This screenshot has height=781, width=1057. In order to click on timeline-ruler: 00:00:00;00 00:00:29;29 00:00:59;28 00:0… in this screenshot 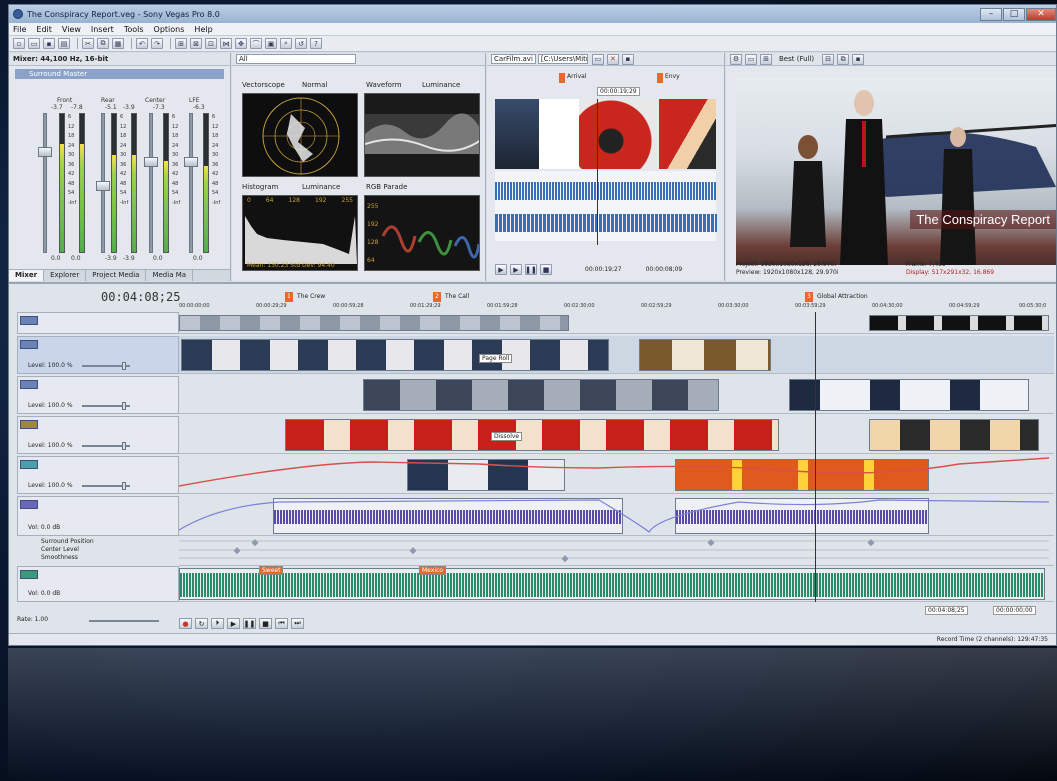, I will do `click(617, 301)`.